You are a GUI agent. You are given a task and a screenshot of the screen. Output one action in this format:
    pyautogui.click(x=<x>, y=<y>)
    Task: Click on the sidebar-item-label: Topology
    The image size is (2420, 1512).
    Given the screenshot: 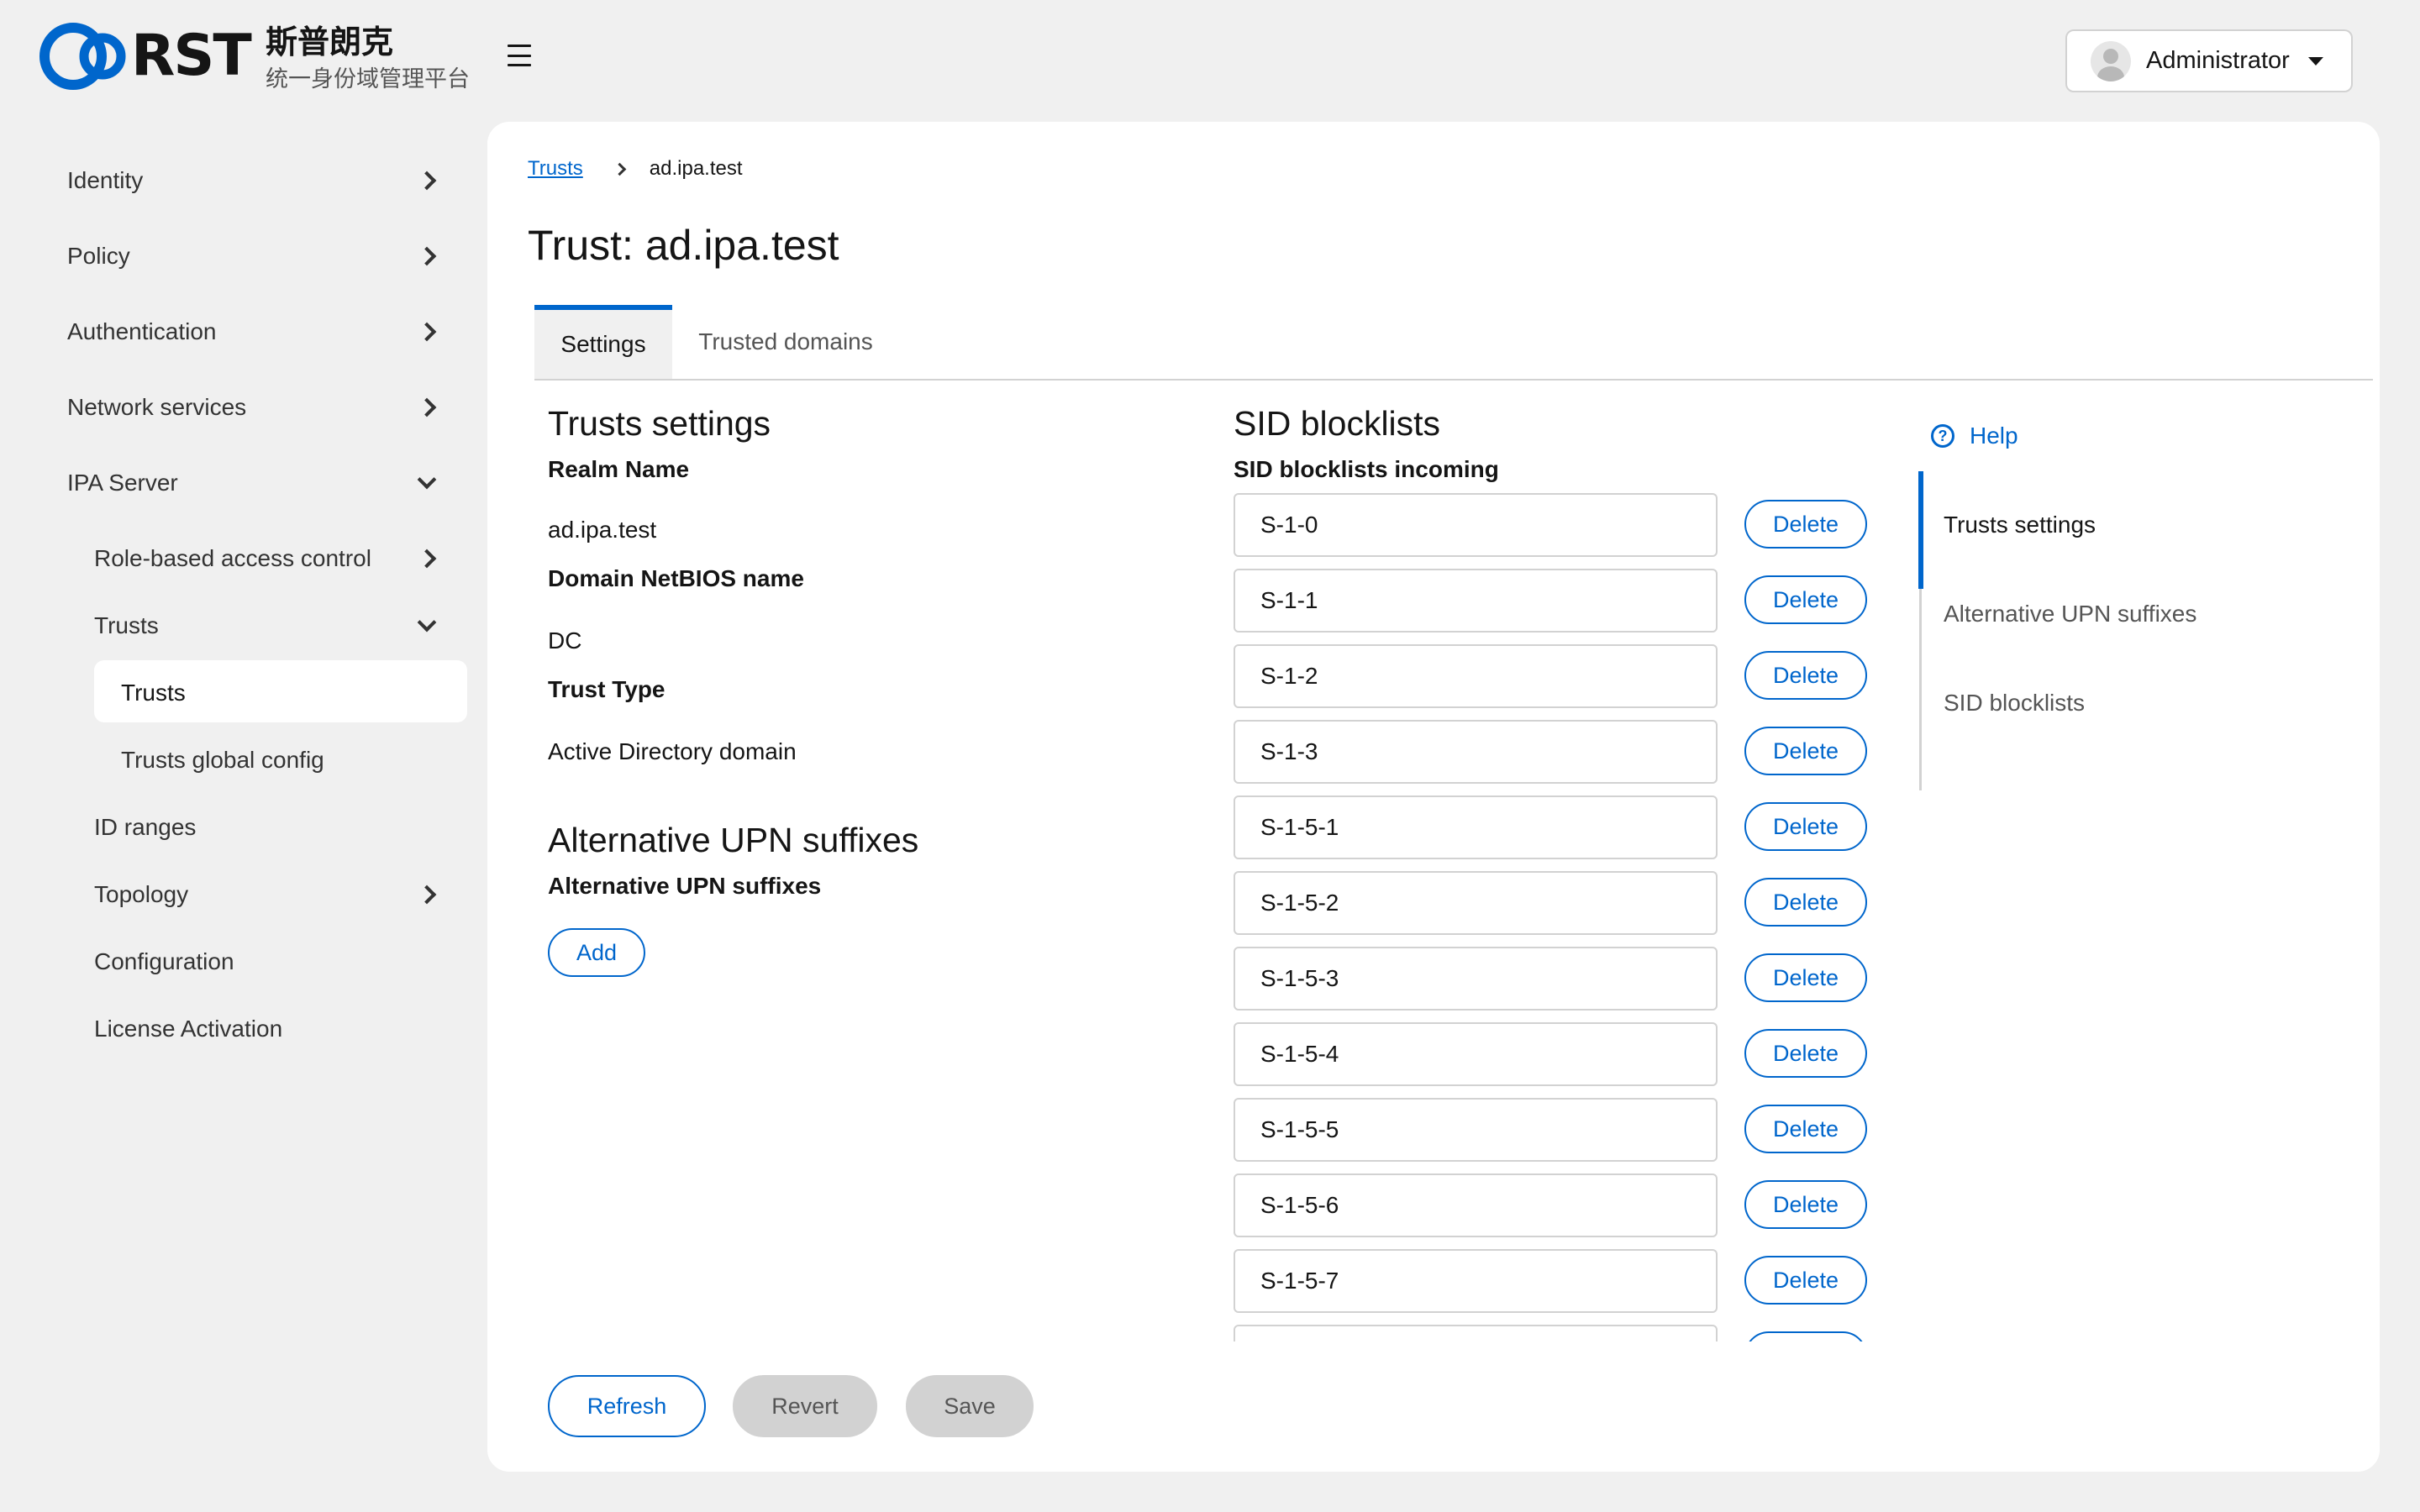 What is the action you would take?
    pyautogui.click(x=142, y=894)
    